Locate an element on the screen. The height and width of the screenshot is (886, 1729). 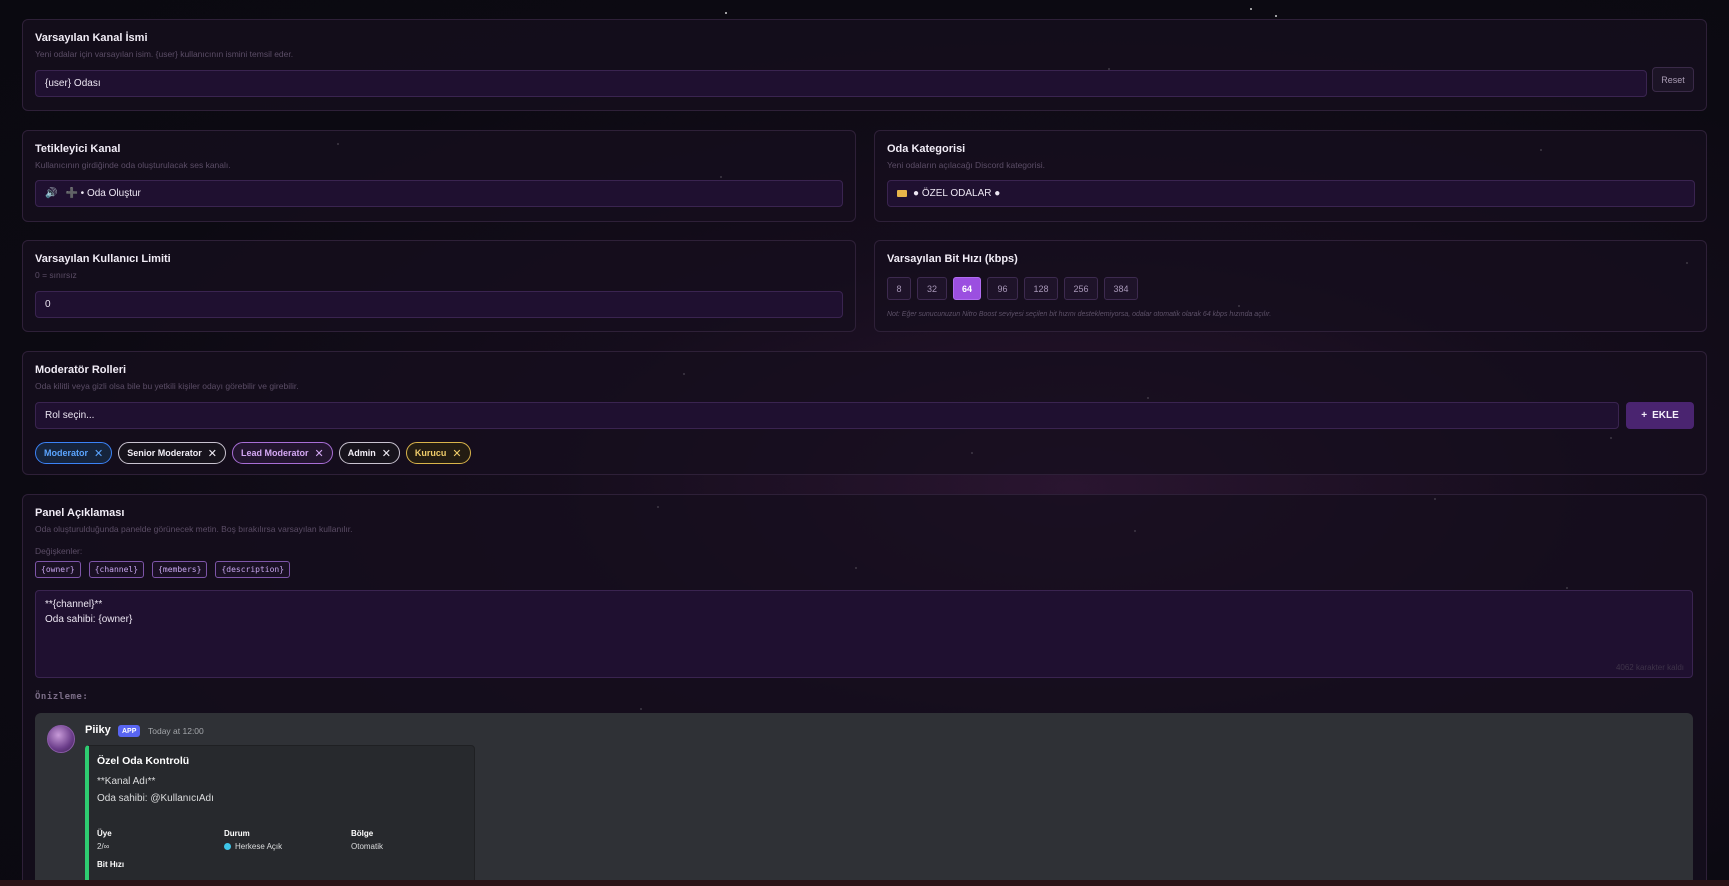
variable-description: {description} is located at coordinates (253, 569).